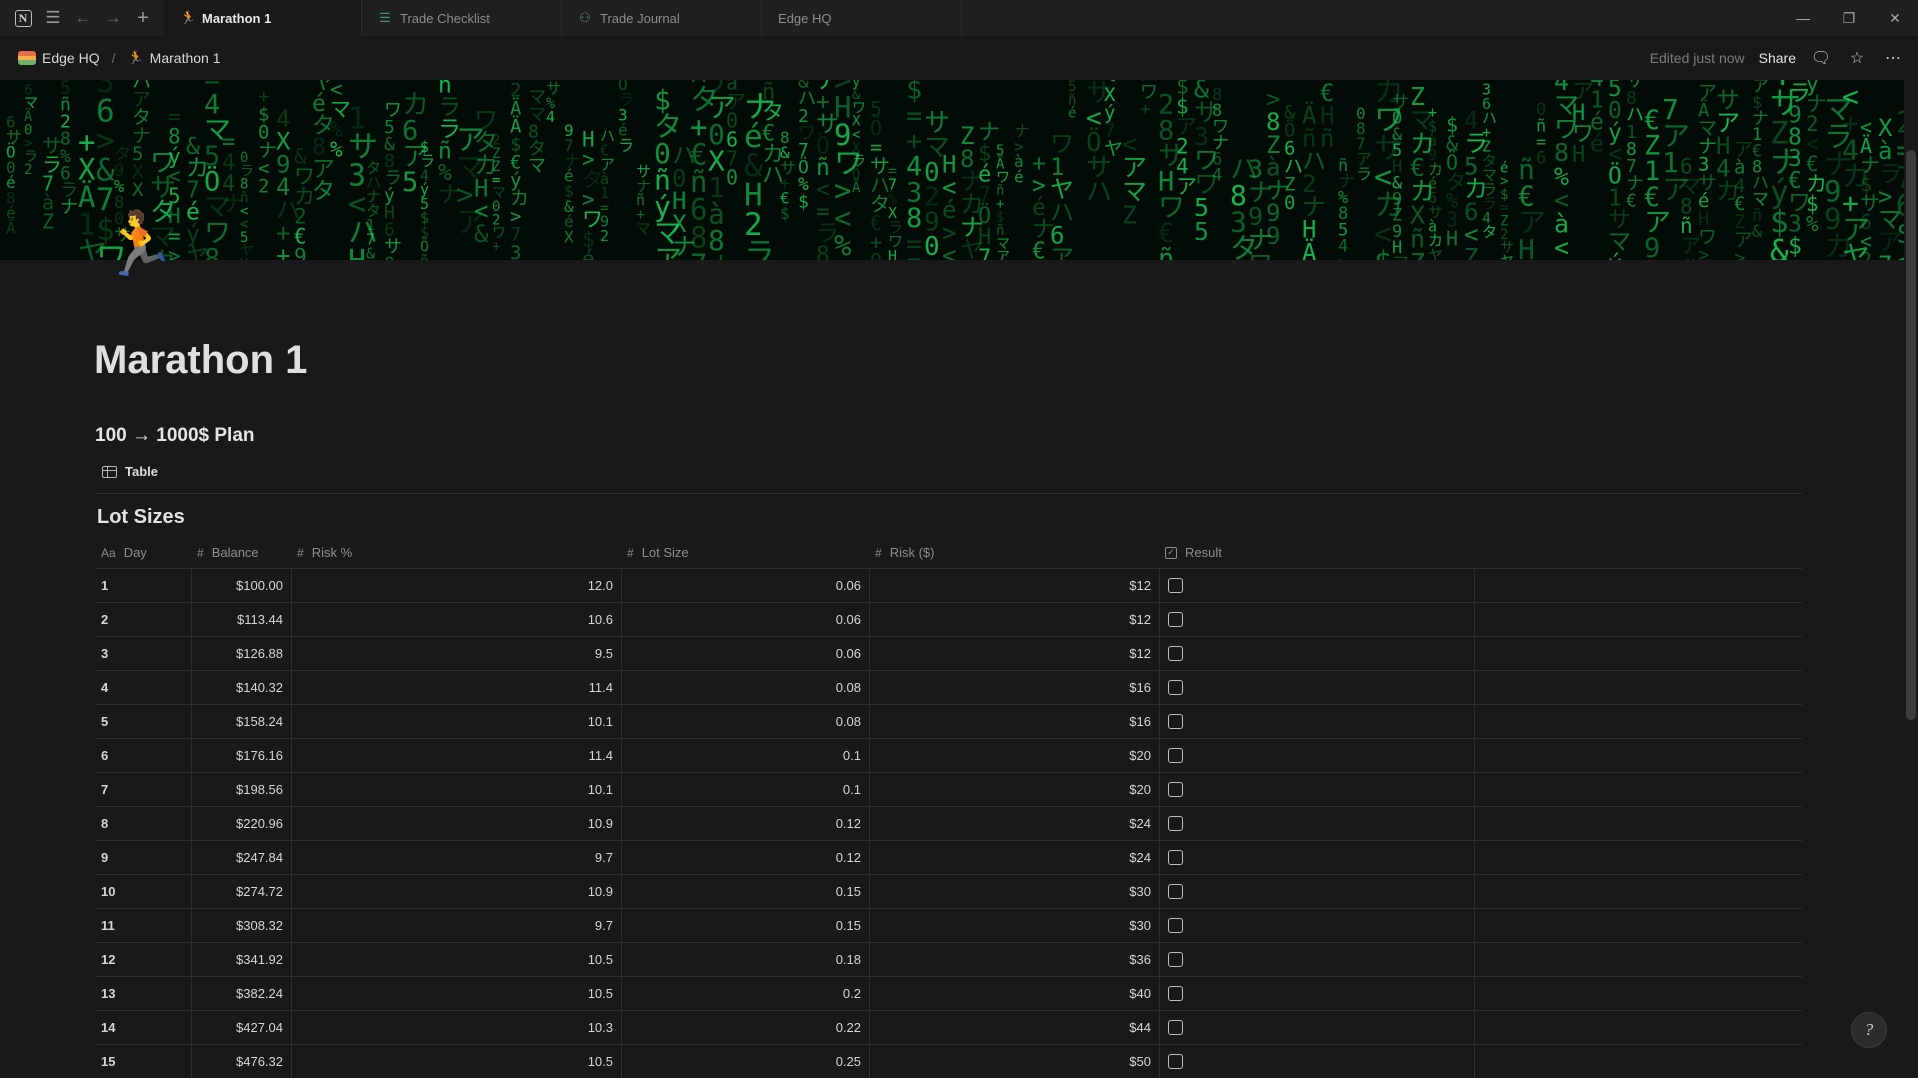 This screenshot has height=1078, width=1918. What do you see at coordinates (144, 857) in the screenshot?
I see `cell-day: 9` at bounding box center [144, 857].